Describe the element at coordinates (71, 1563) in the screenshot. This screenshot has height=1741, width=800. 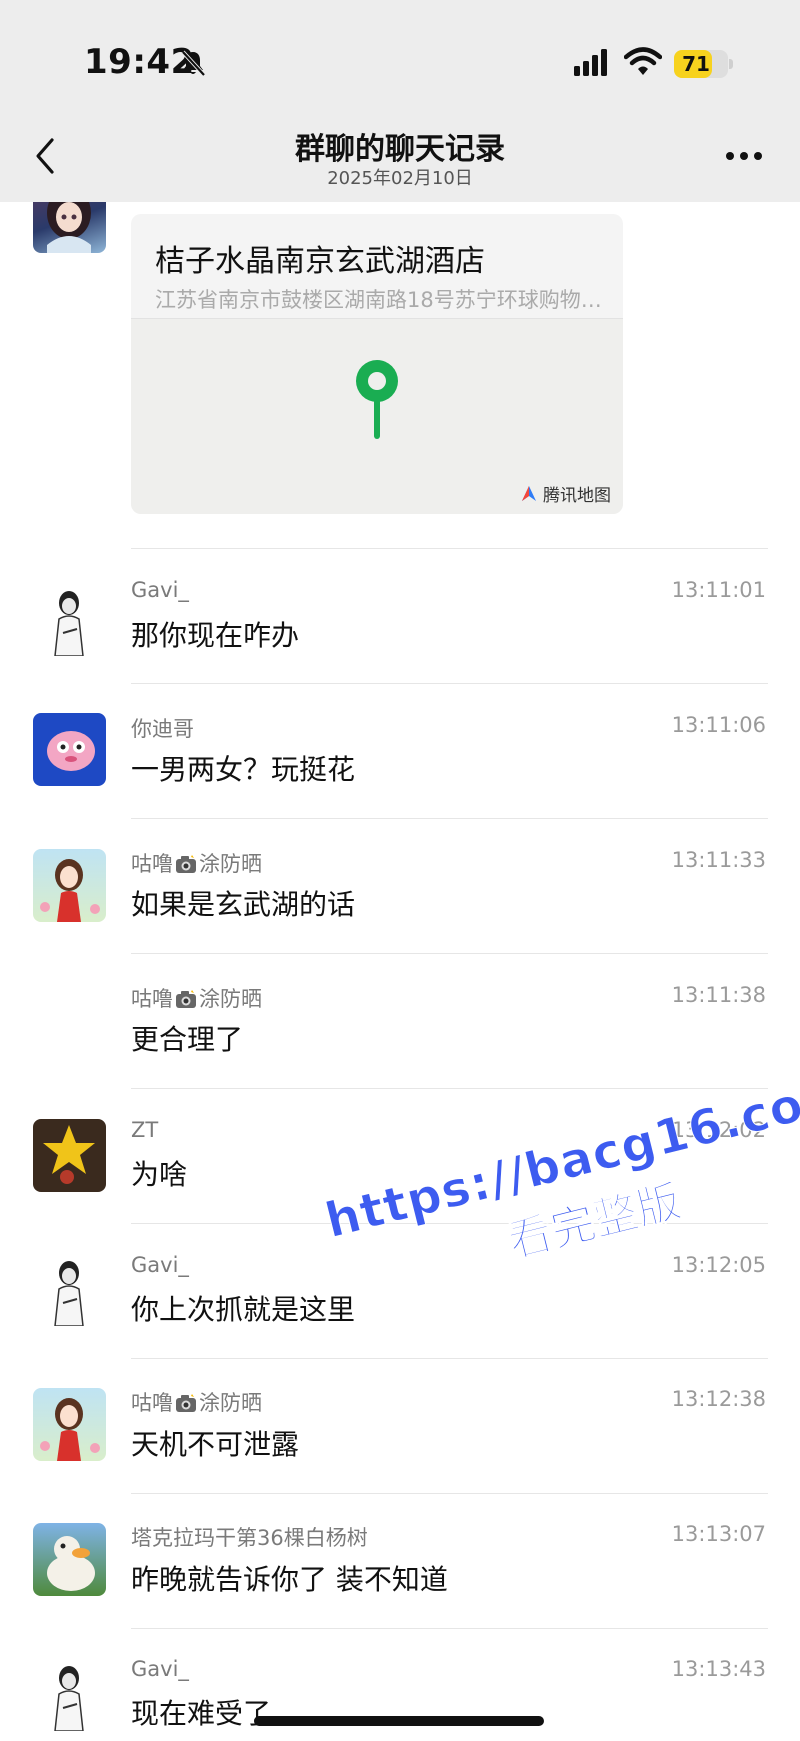
I see `duck-avatar-image` at that location.